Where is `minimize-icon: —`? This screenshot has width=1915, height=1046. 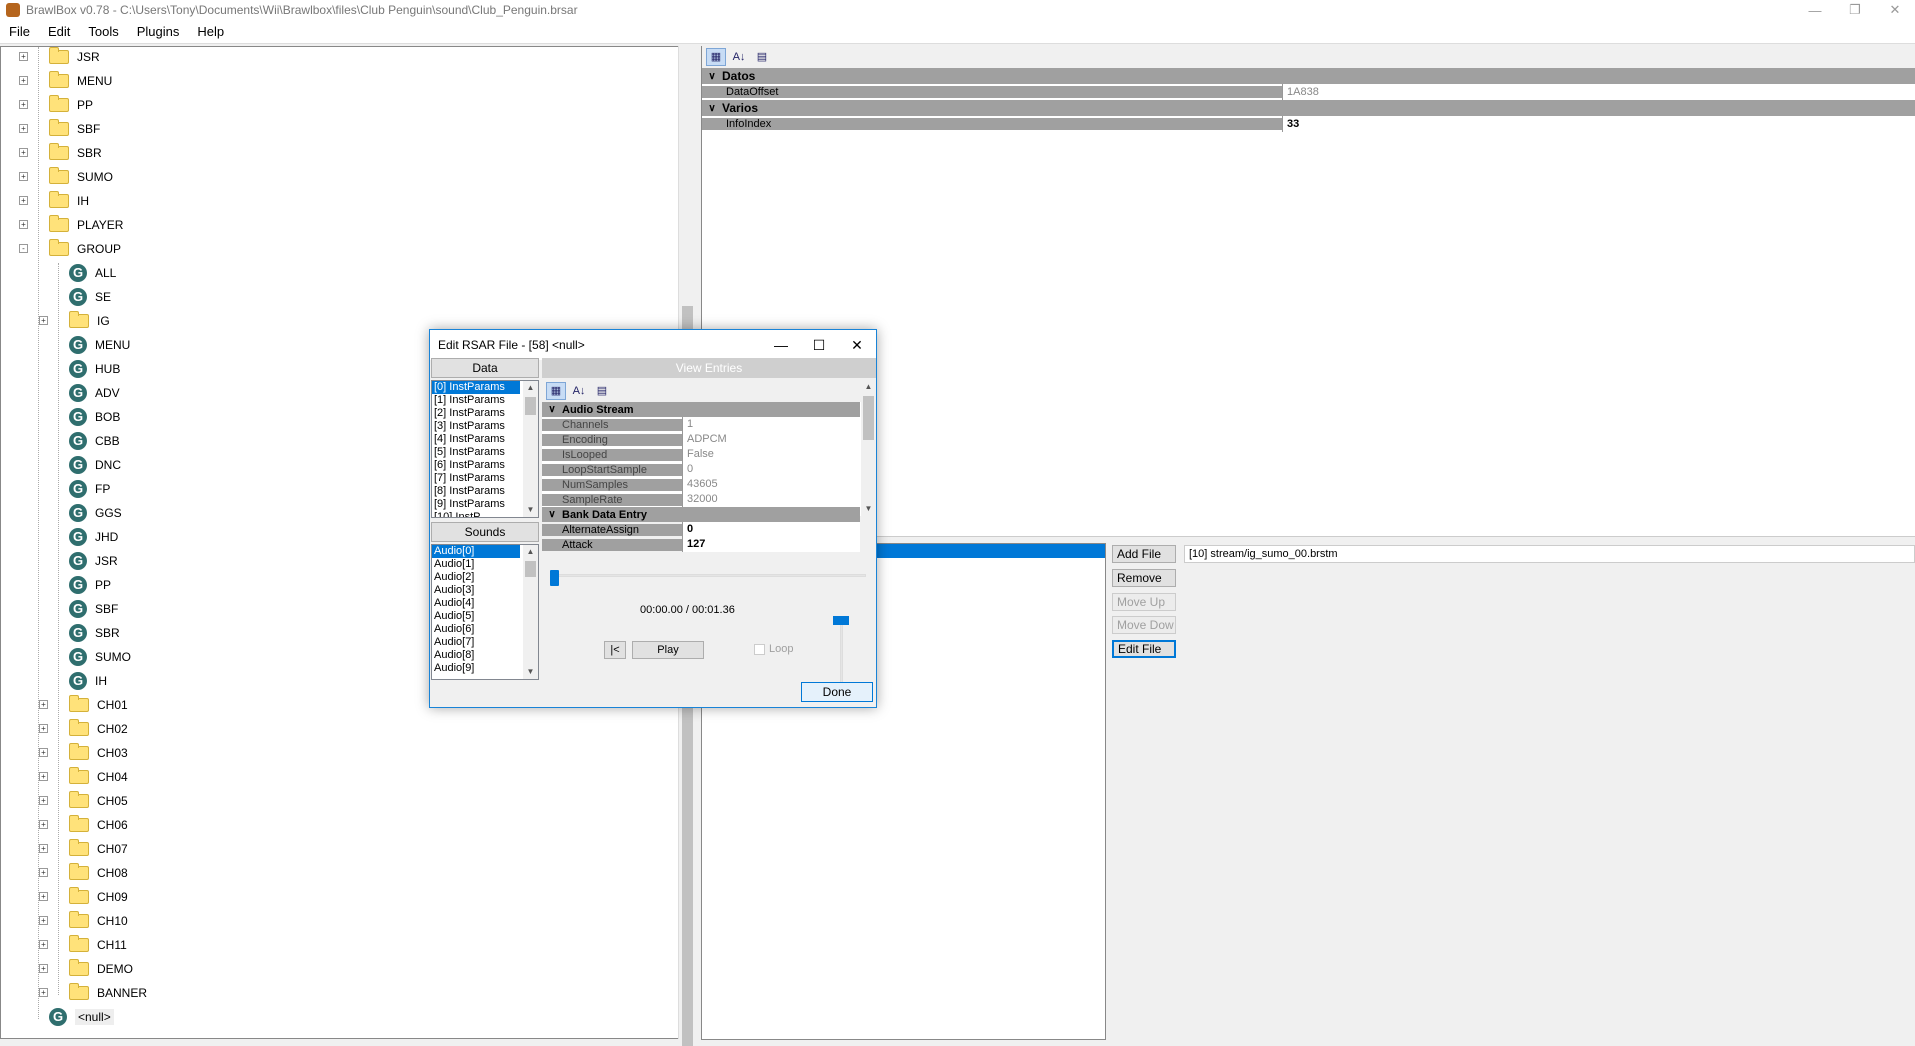 minimize-icon: — is located at coordinates (781, 345).